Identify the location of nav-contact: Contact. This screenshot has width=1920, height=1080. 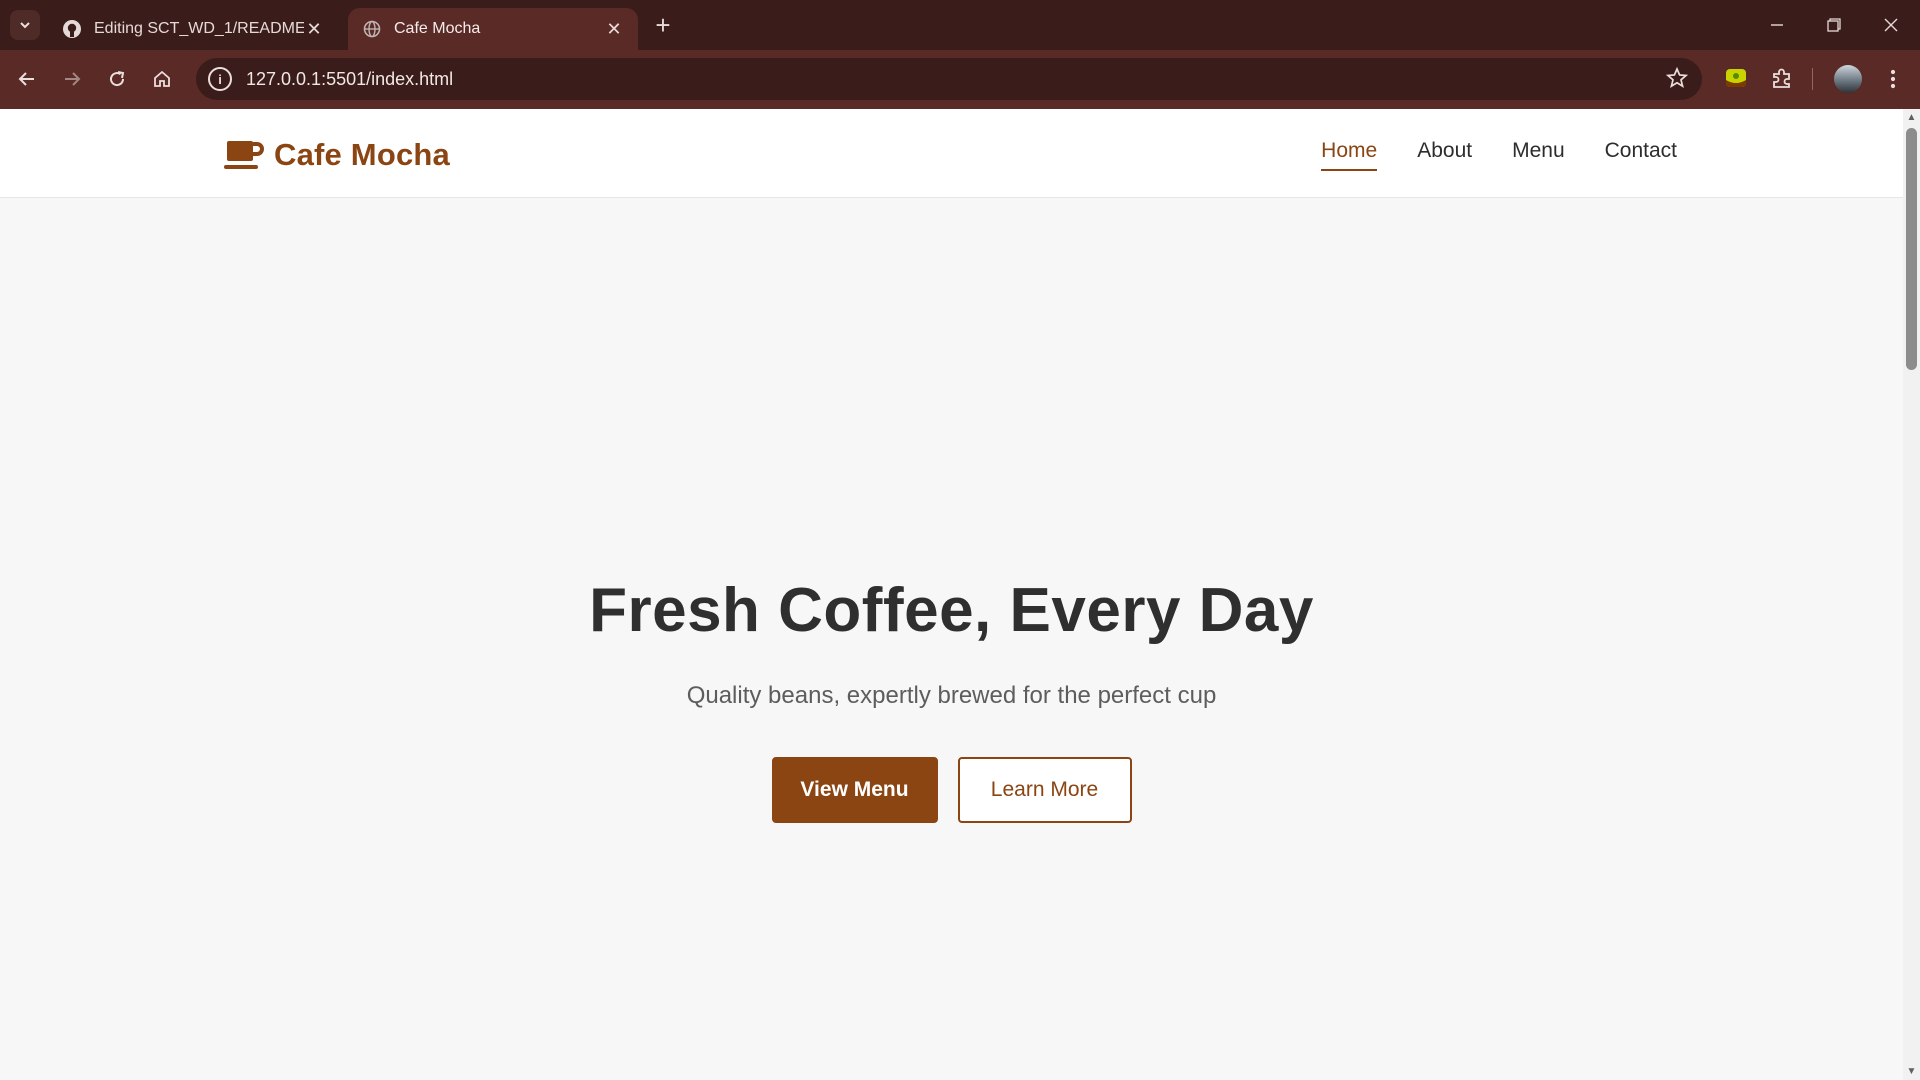
(1641, 155).